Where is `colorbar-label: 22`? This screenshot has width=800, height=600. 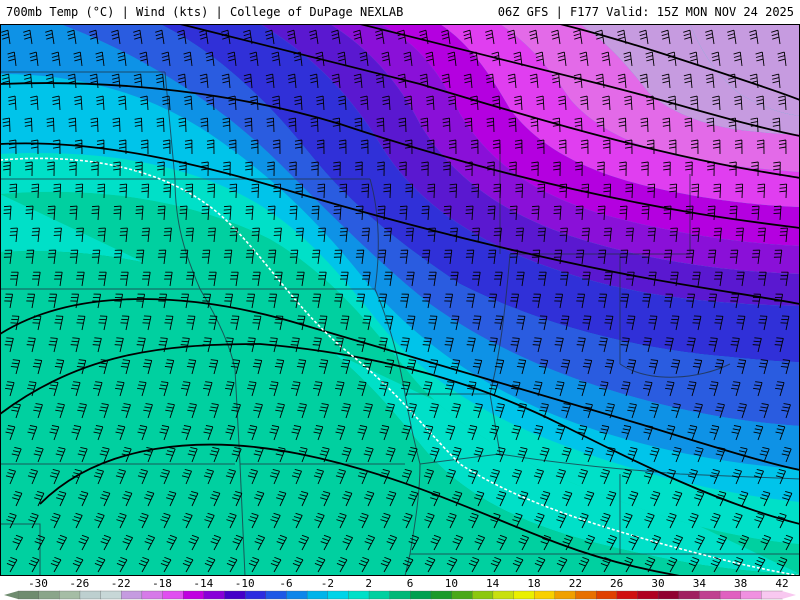
colorbar-label: 22 is located at coordinates (575, 583).